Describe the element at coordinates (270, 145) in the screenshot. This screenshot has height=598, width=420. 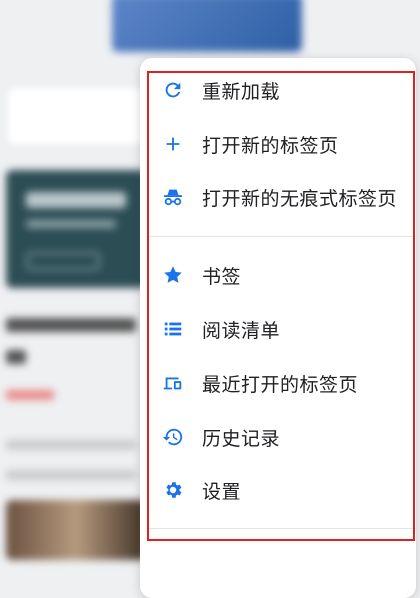
I see `menu-item-label: 打开新的标签页` at that location.